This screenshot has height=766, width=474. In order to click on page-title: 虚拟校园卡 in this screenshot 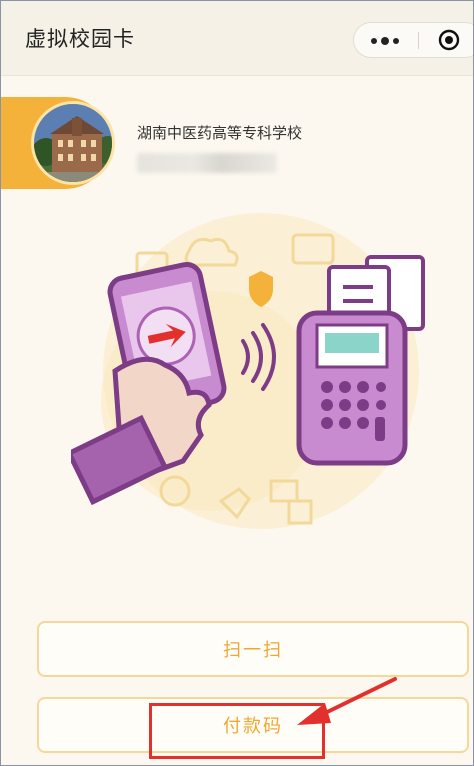, I will do `click(80, 39)`.